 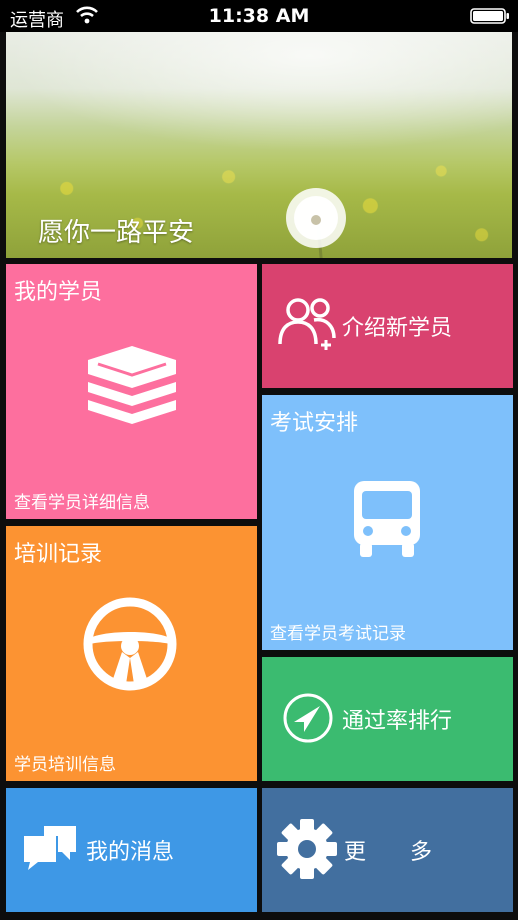 What do you see at coordinates (82, 503) in the screenshot?
I see `tile-subtitle: 查看学员详细信息` at bounding box center [82, 503].